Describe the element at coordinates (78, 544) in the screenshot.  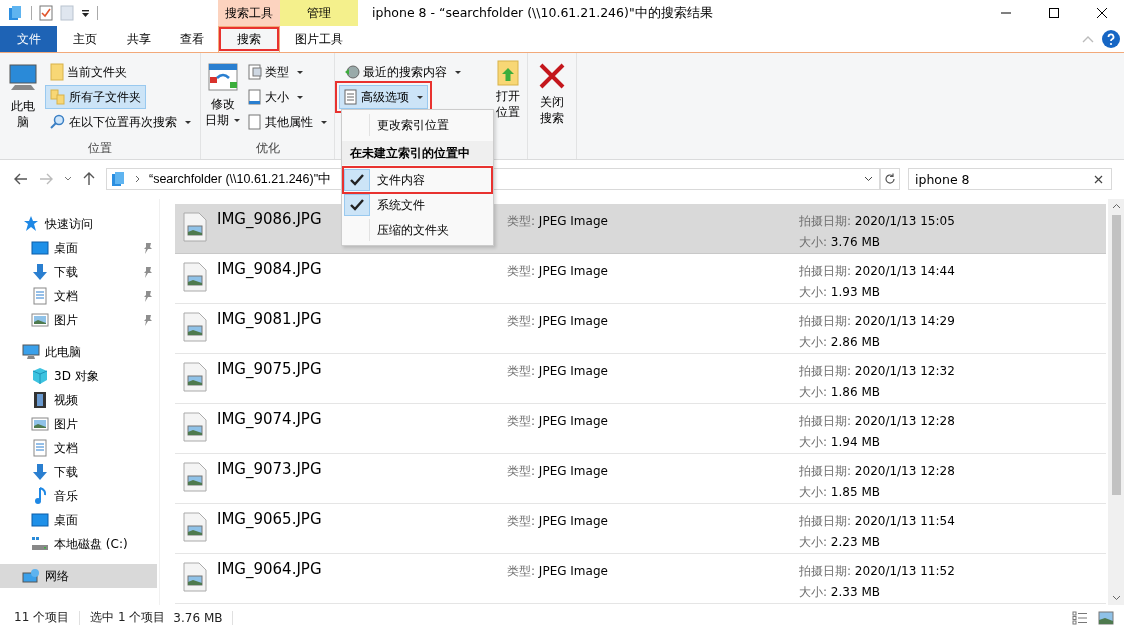
I see `nav-item: 本地磁盘 (C:)` at that location.